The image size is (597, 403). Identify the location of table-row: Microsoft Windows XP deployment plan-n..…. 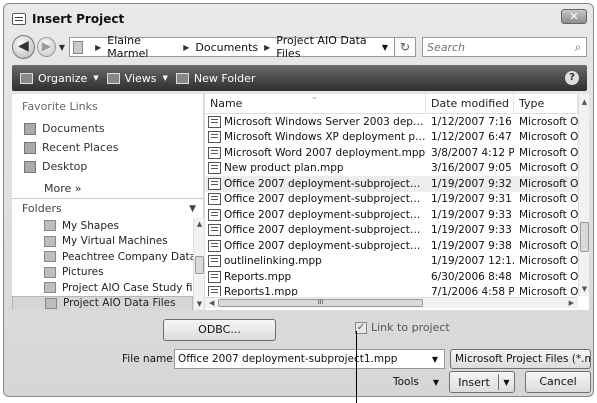
(391, 138).